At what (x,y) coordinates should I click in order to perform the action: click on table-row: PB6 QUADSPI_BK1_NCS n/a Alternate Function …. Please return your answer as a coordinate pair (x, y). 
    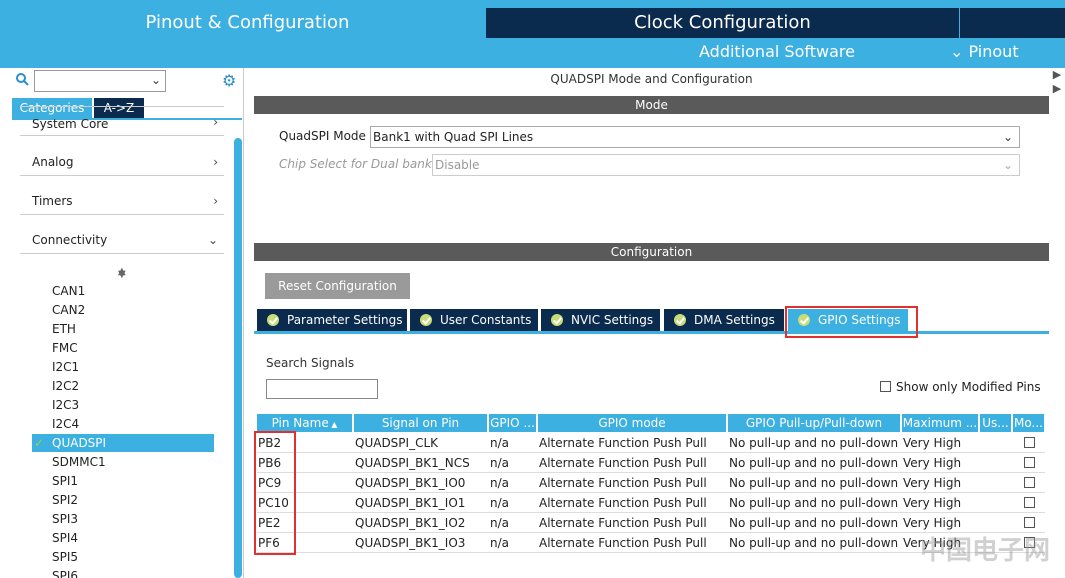
    Looking at the image, I should click on (651, 463).